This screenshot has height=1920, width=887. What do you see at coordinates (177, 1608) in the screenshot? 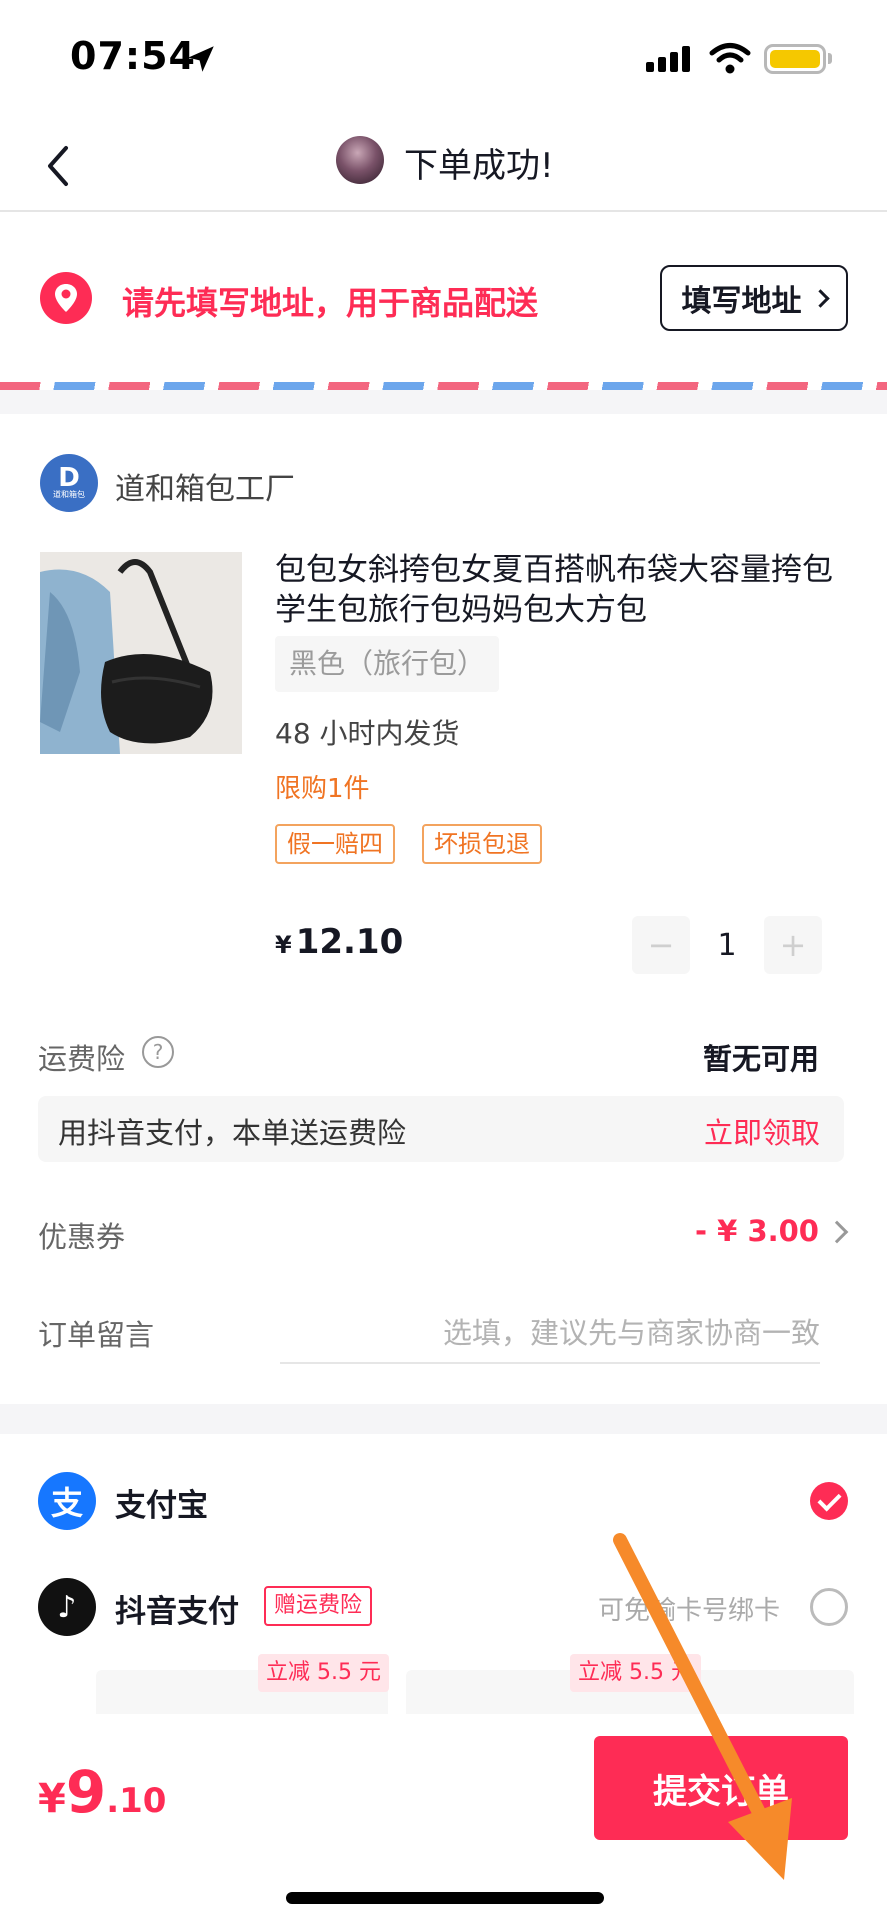
I see `douyin-pay-label: 抖音支付` at bounding box center [177, 1608].